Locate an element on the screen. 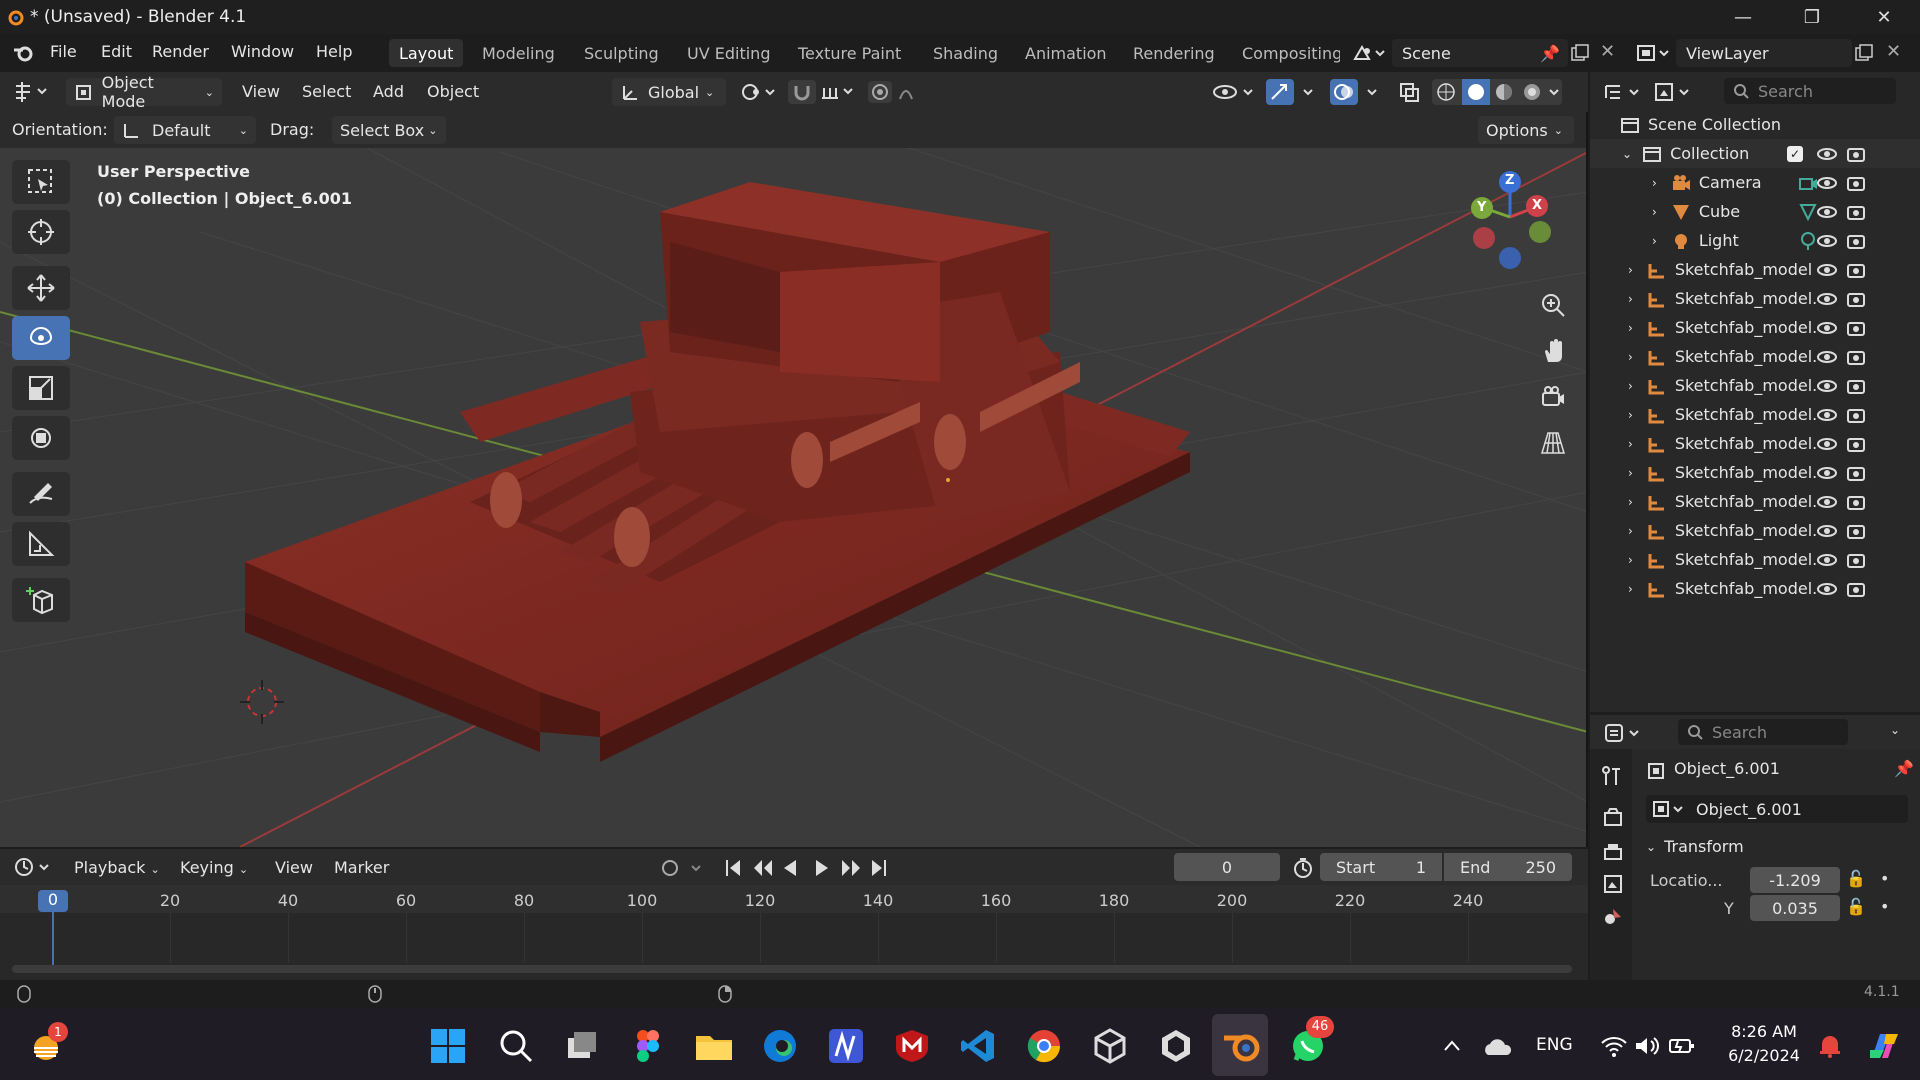  timeline-menu-keying: Keying ⌄ is located at coordinates (214, 867).